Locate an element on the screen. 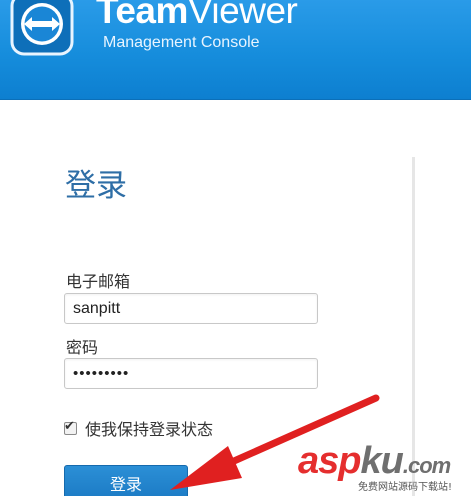 This screenshot has height=496, width=471. watermark-ku: ku is located at coordinates (381, 461).